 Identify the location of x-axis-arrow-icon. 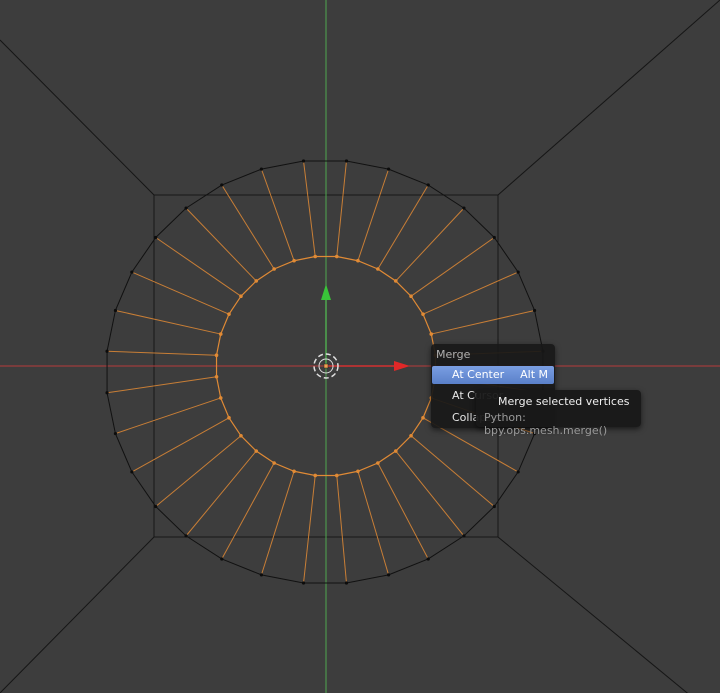
(402, 366).